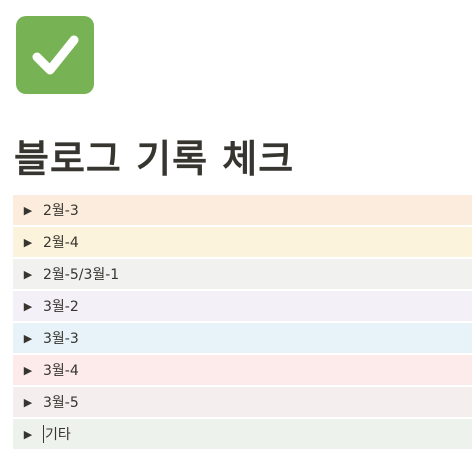 Image resolution: width=472 pixels, height=475 pixels. I want to click on toggle-block-mar-2: ▶ 3월-2, so click(242, 306).